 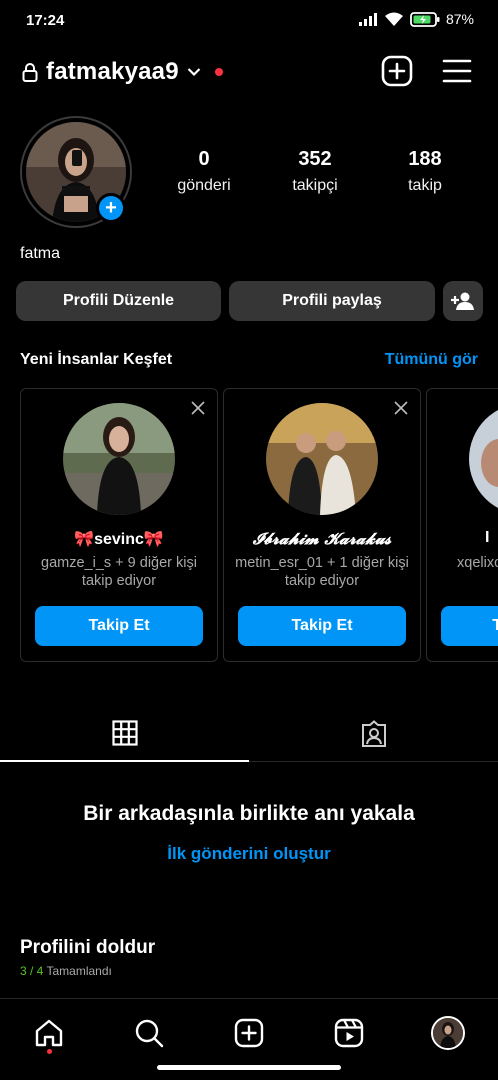 I want to click on battery-percent: 87%, so click(x=459, y=19).